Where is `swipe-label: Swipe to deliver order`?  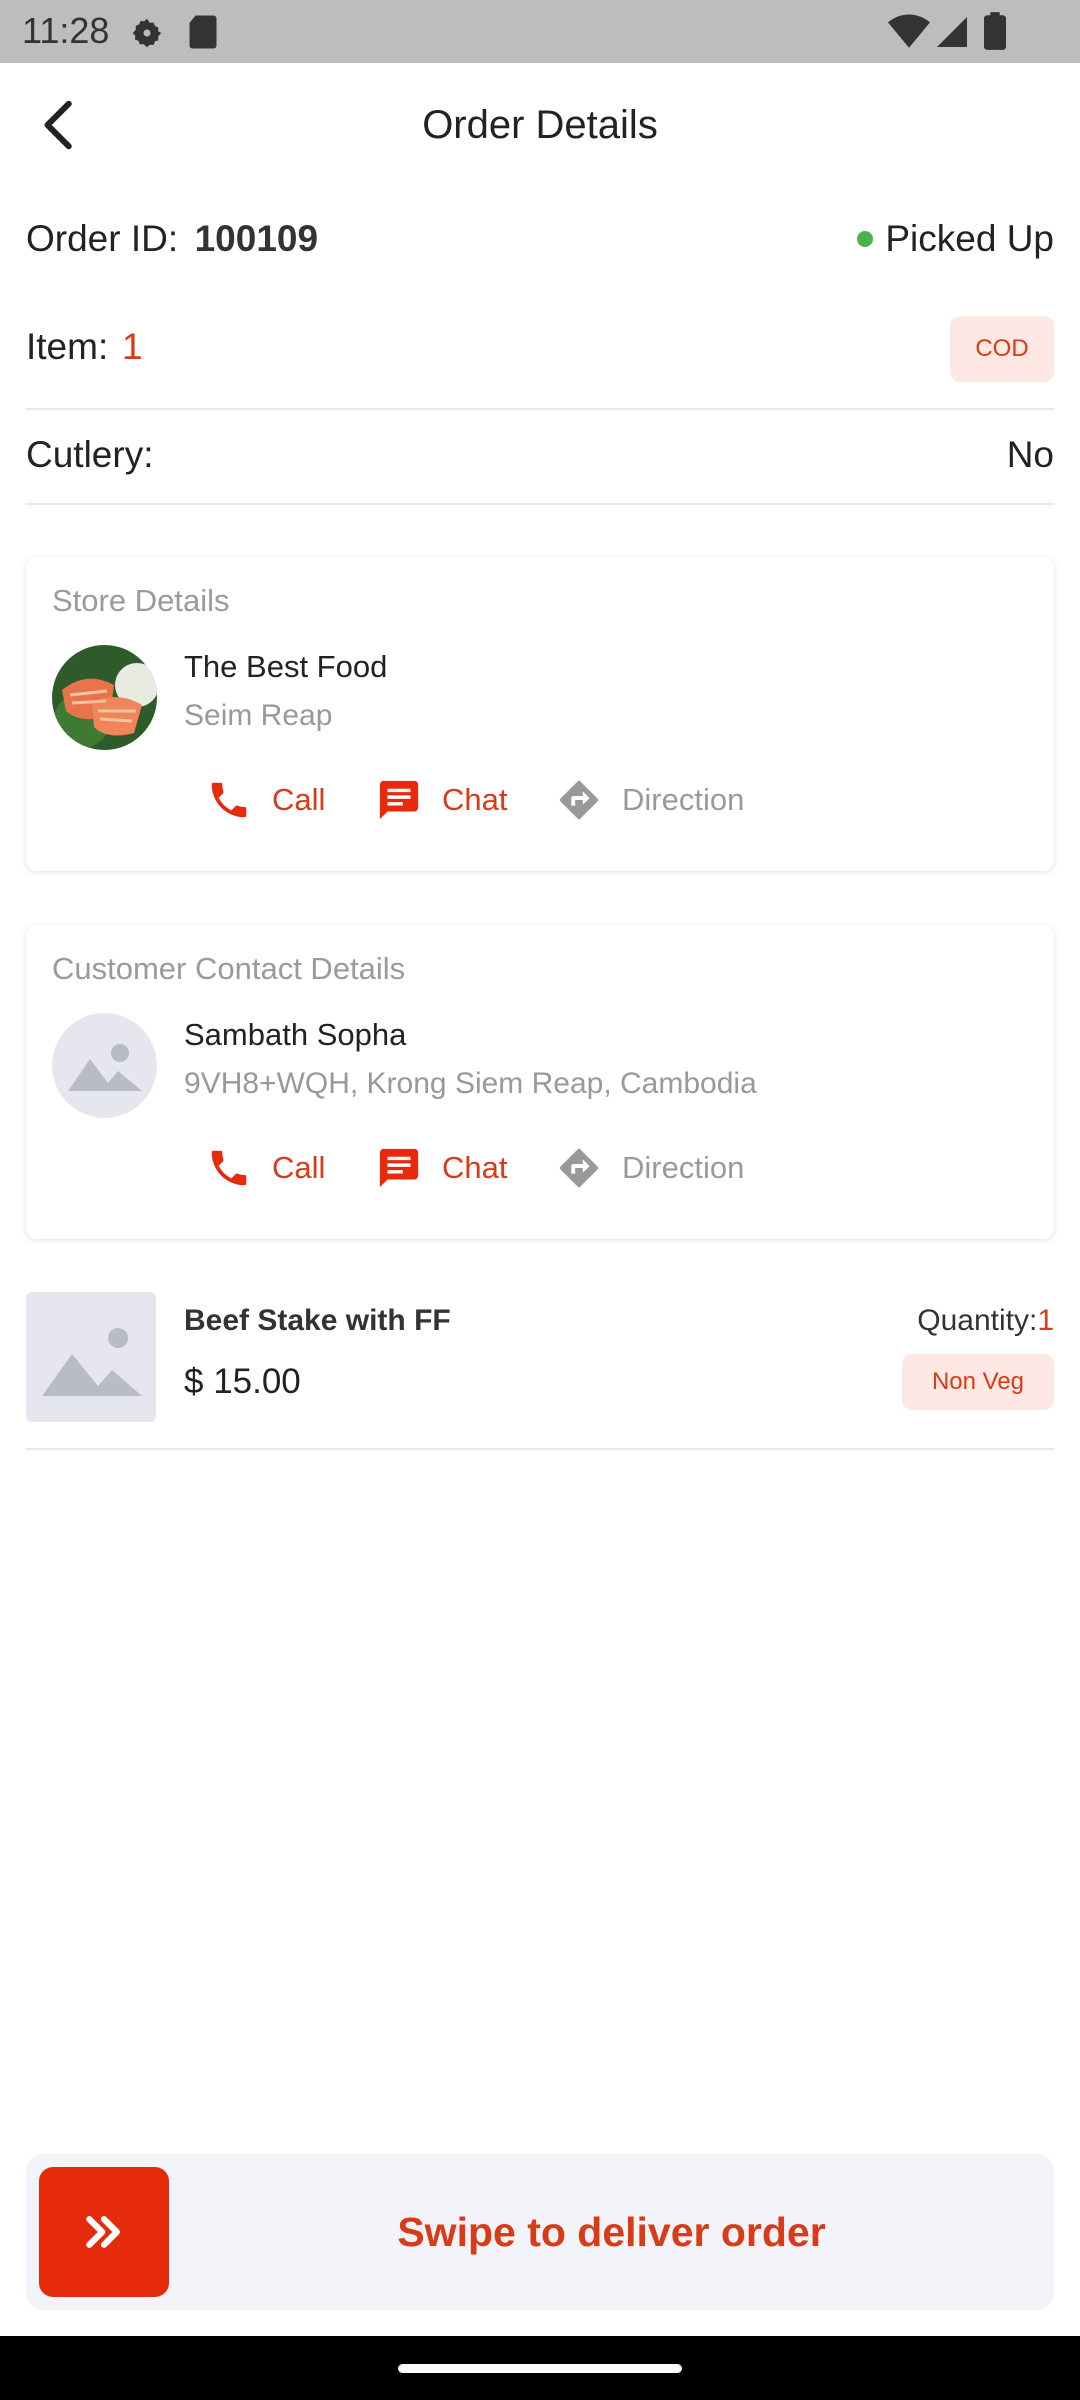 swipe-label: Swipe to deliver order is located at coordinates (611, 2231).